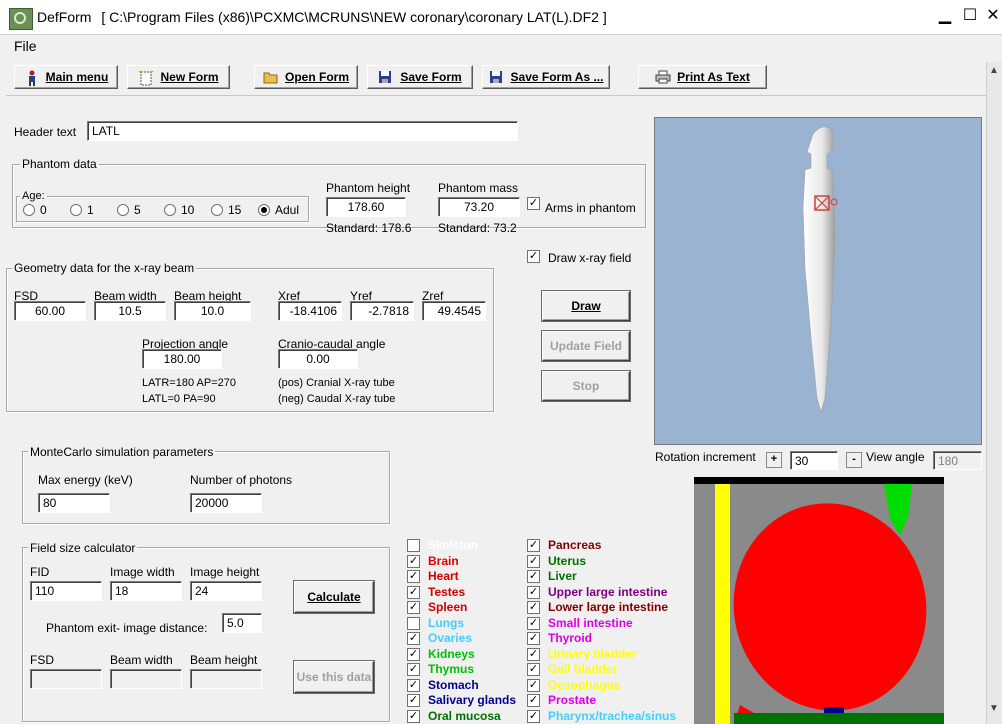 This screenshot has height=724, width=1002. What do you see at coordinates (994, 709) in the screenshot?
I see `scroll-down-arrow-icon: ▼` at bounding box center [994, 709].